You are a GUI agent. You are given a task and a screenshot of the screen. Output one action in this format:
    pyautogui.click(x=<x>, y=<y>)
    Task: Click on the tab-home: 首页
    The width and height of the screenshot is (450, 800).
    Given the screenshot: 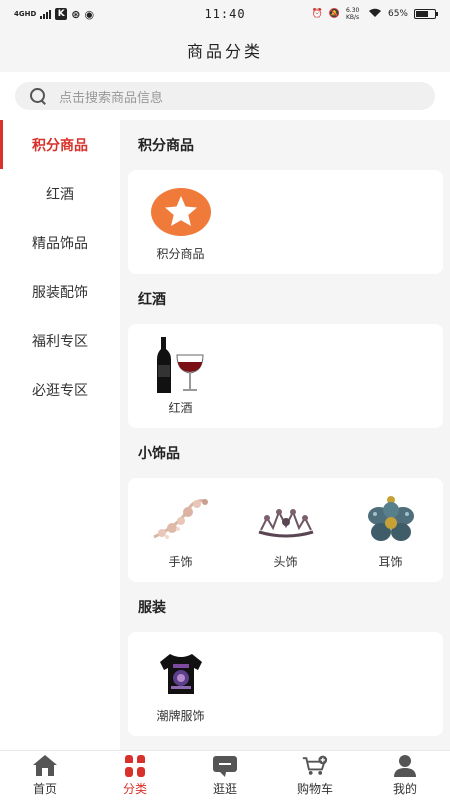 What is the action you would take?
    pyautogui.click(x=45, y=775)
    